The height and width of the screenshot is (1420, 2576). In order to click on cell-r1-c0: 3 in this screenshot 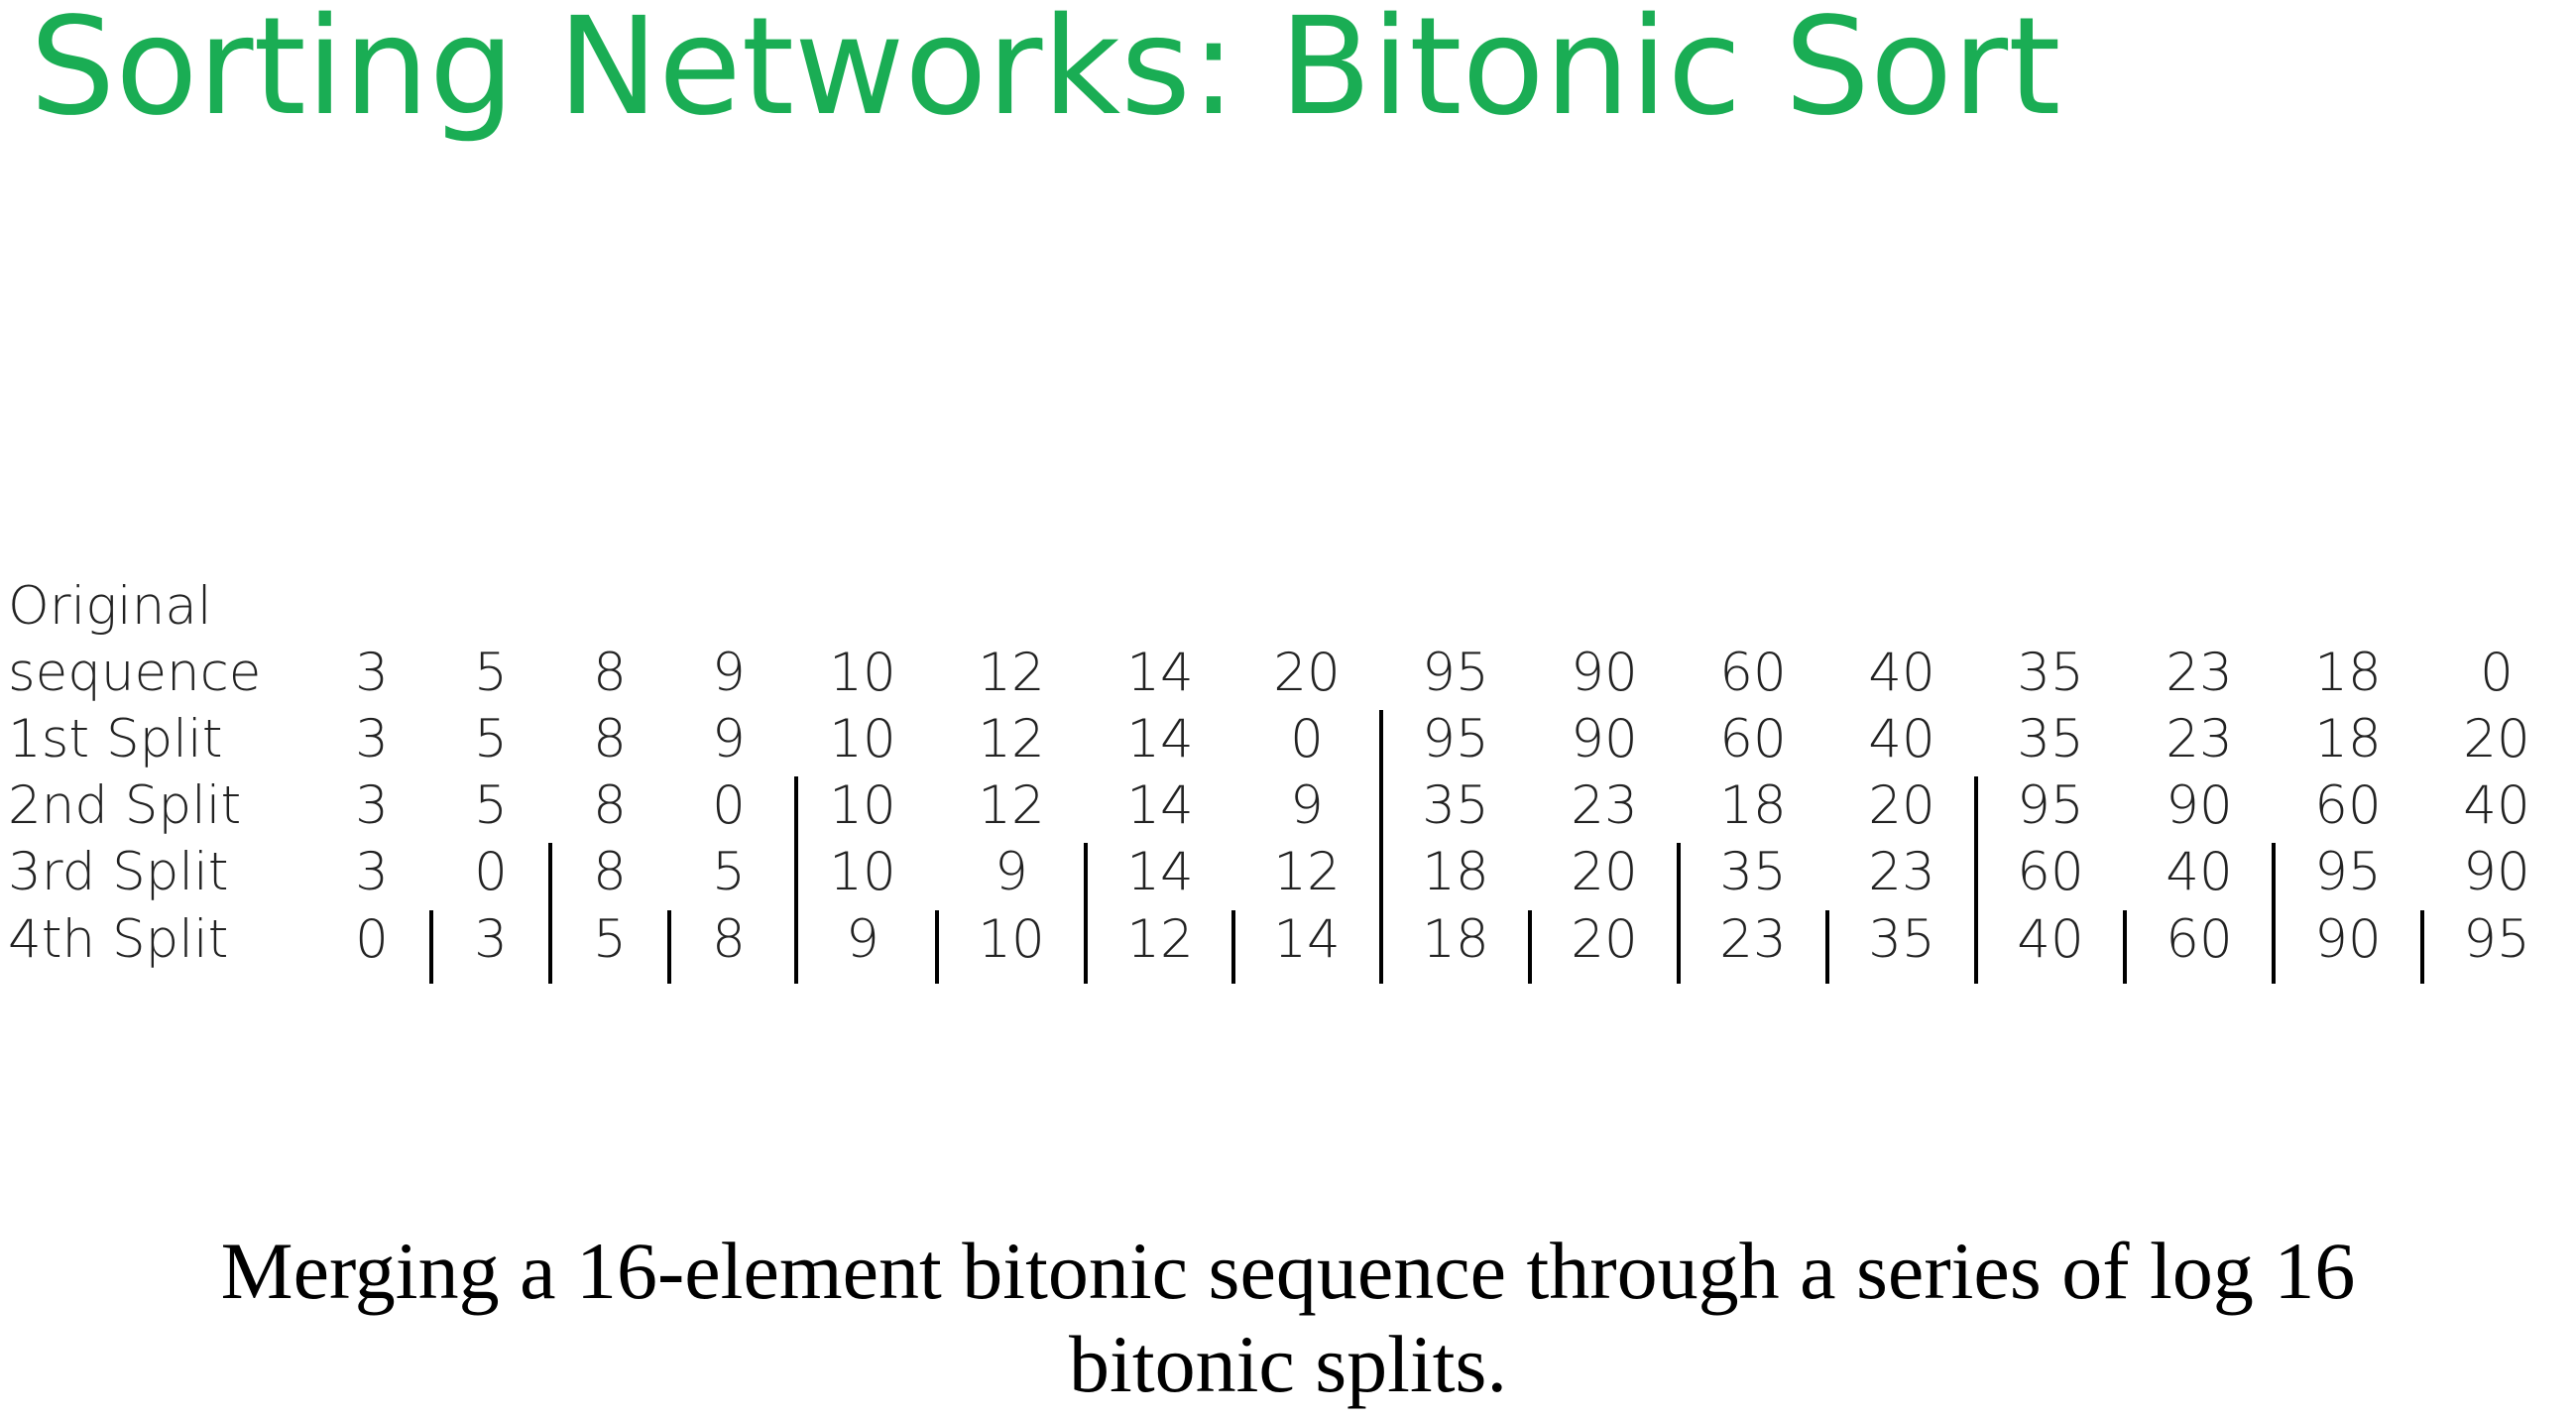, I will do `click(372, 739)`.